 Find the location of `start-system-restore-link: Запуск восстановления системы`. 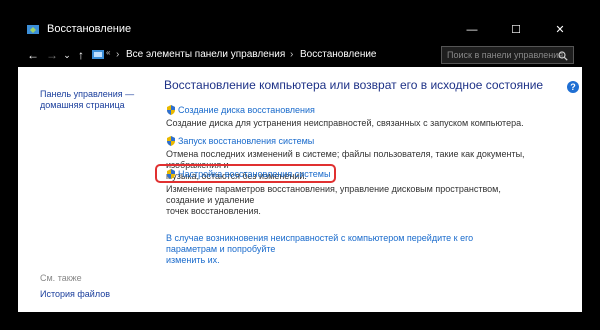

start-system-restore-link: Запуск восстановления системы is located at coordinates (246, 141).